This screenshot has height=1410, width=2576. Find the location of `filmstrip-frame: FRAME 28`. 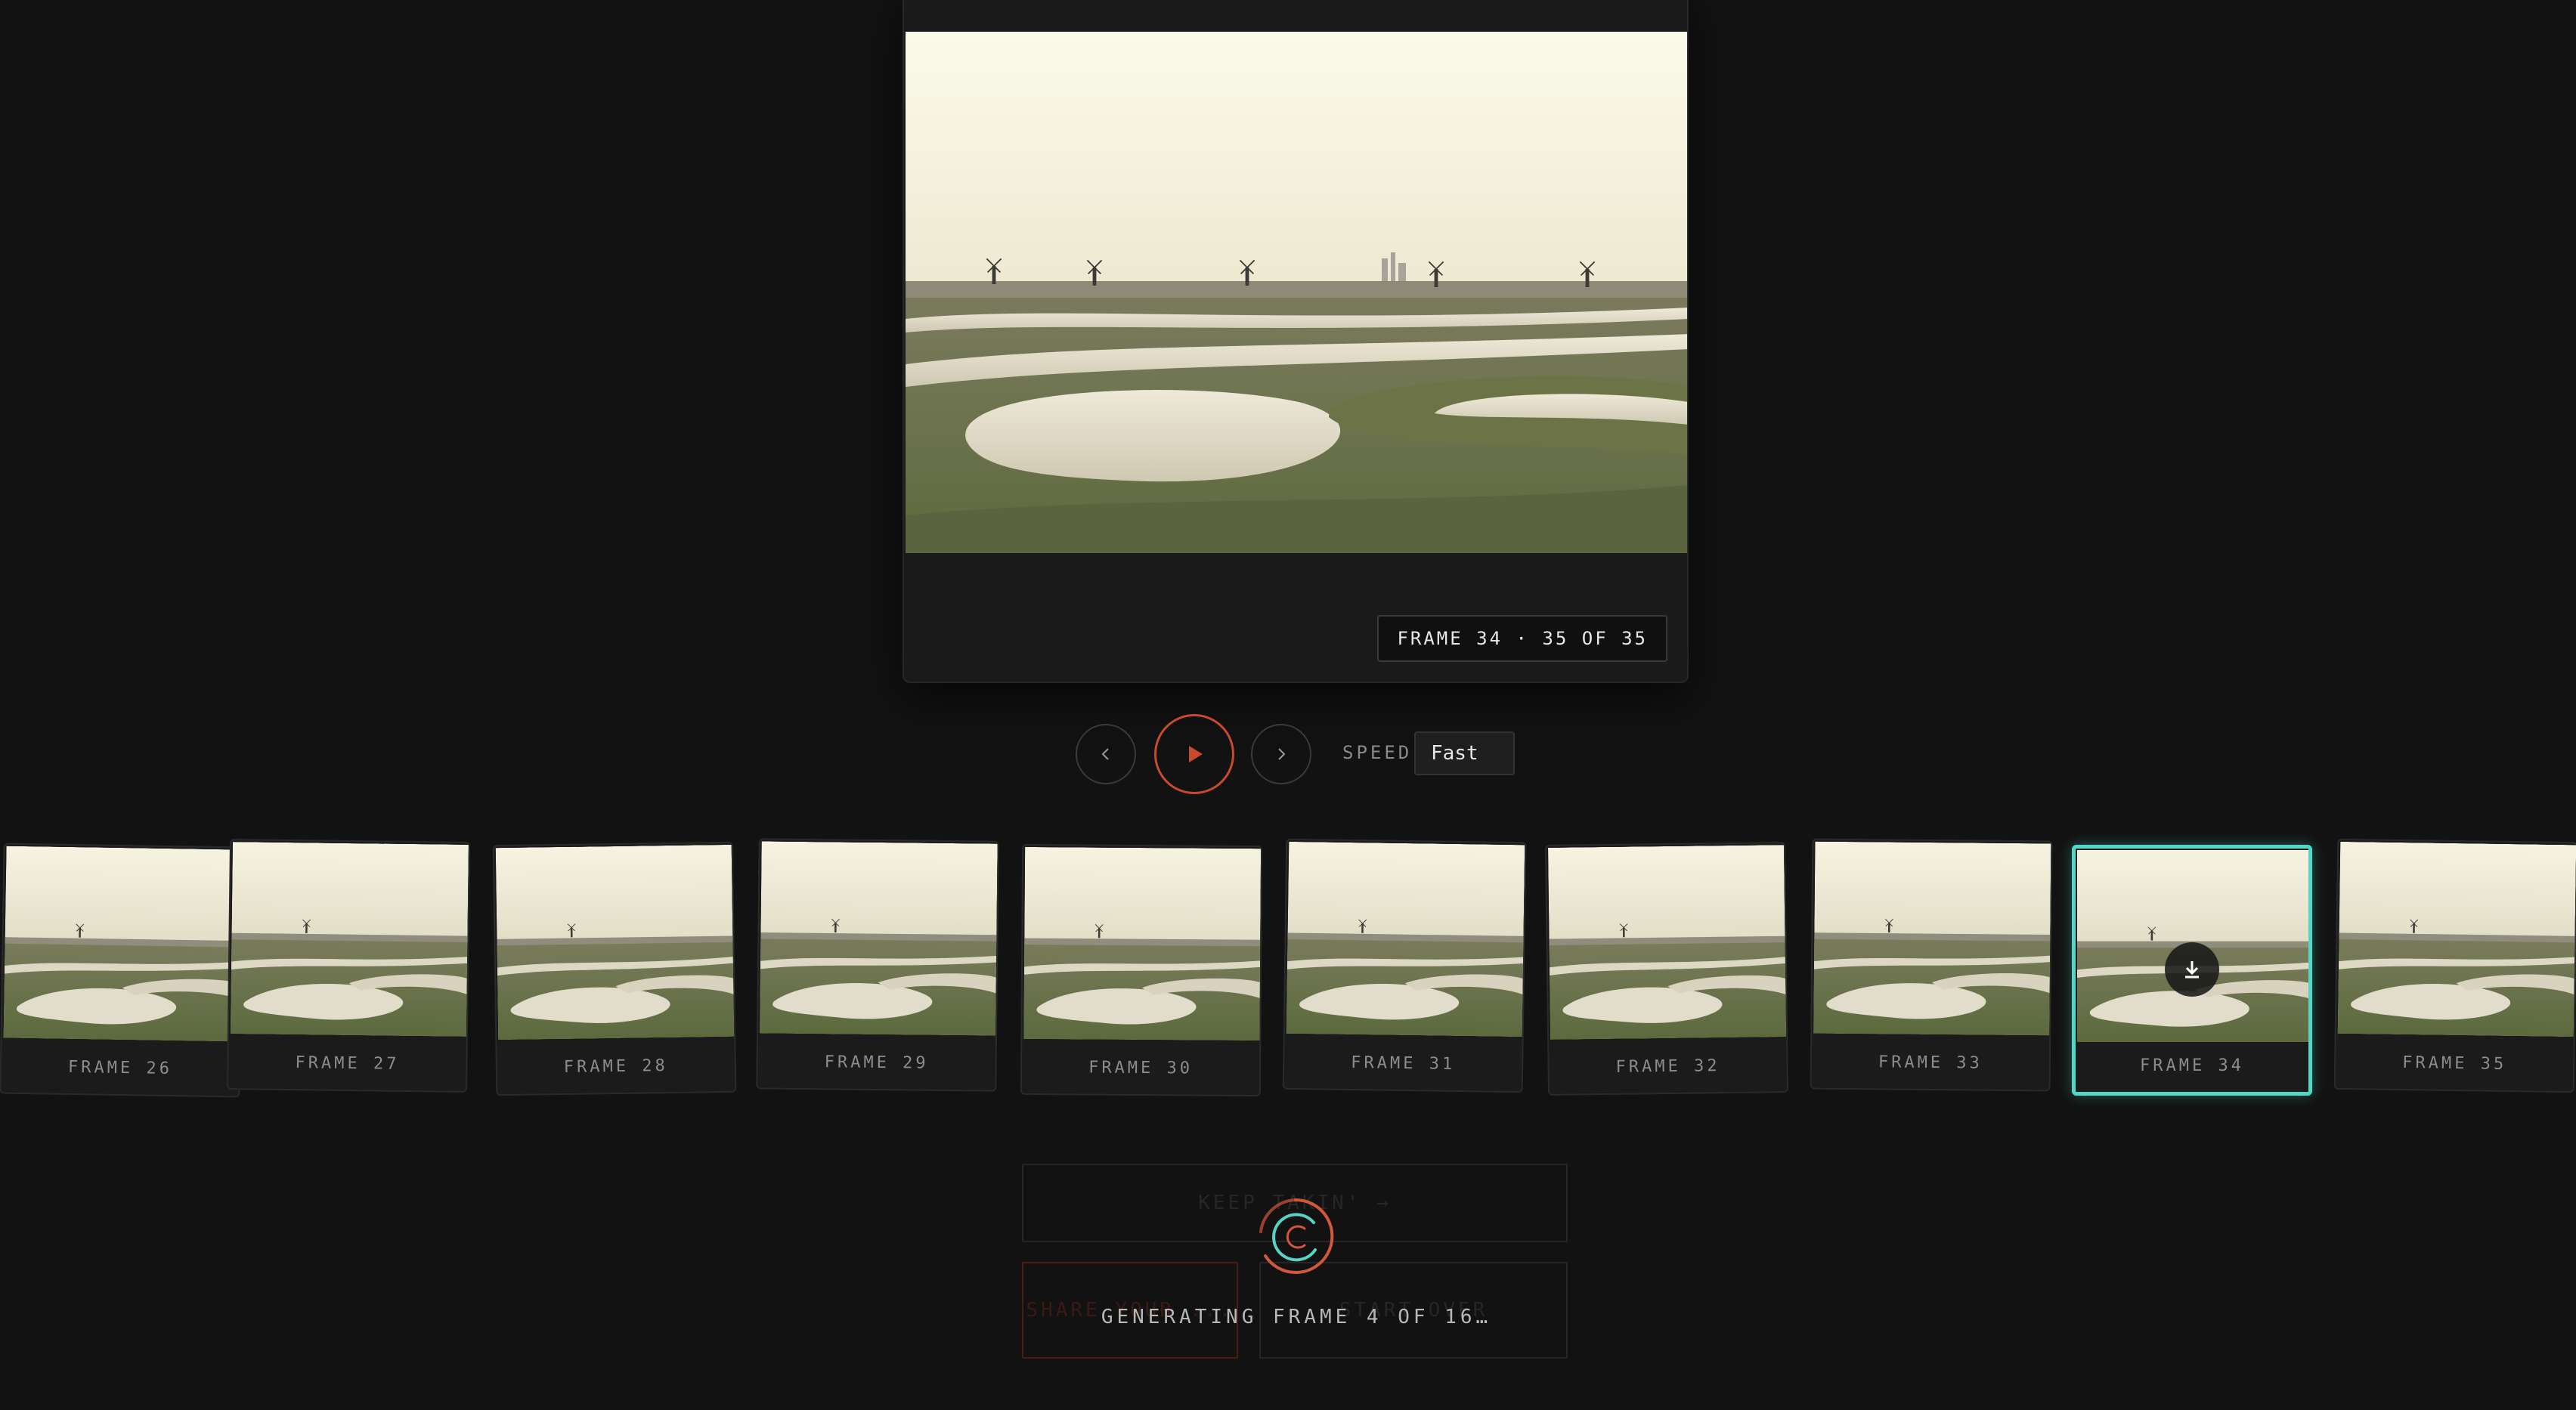

filmstrip-frame: FRAME 28 is located at coordinates (614, 968).